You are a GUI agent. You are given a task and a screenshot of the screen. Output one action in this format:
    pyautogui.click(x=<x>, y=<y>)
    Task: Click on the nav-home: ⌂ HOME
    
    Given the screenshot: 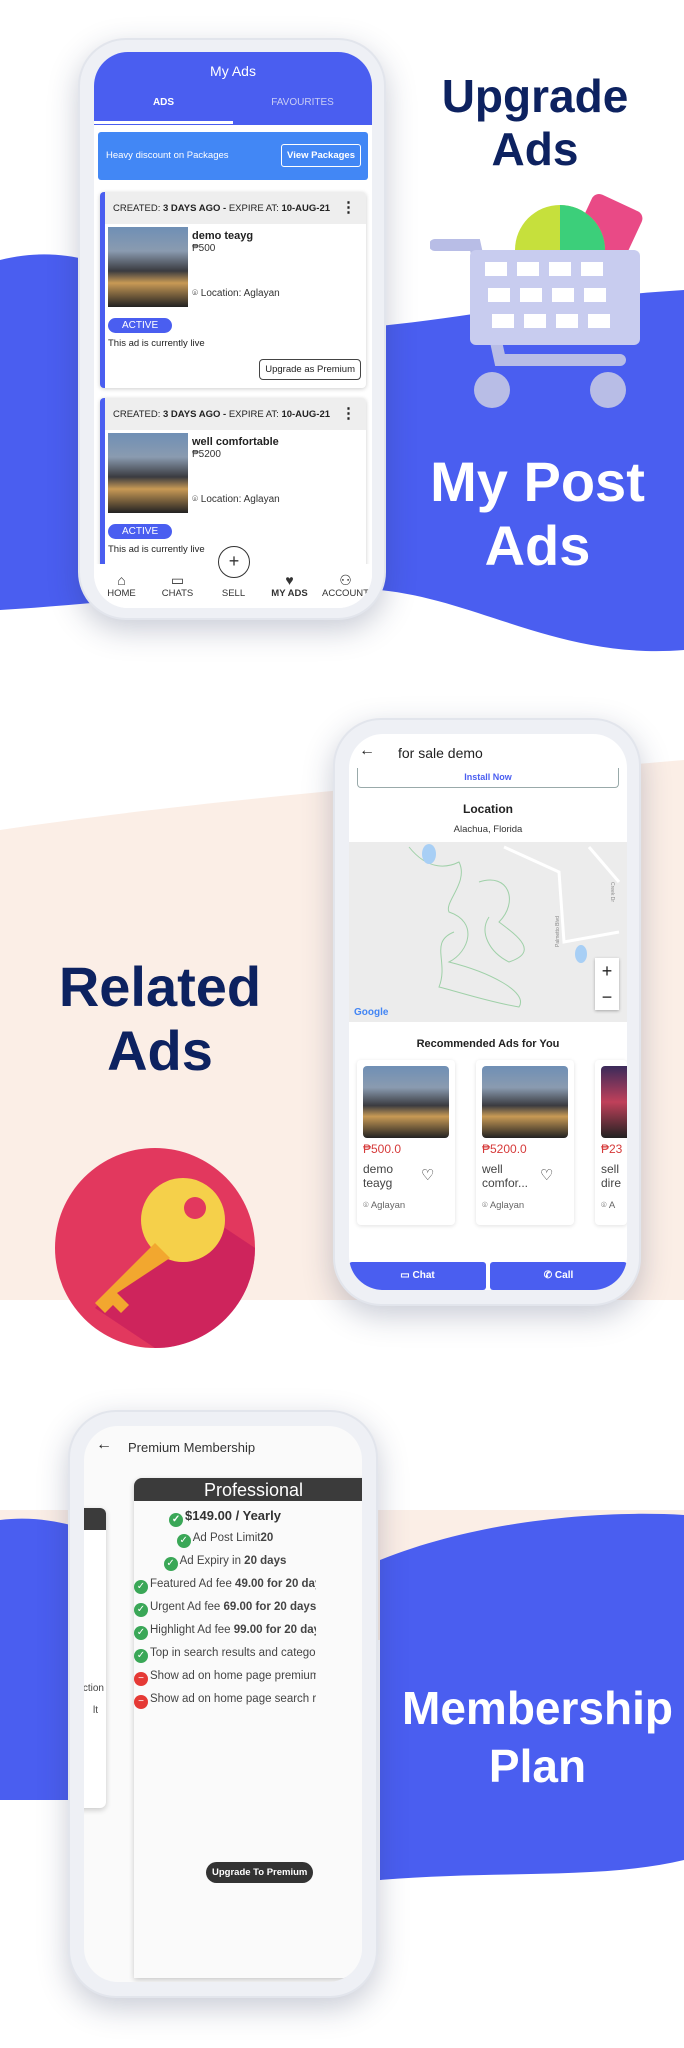 What is the action you would take?
    pyautogui.click(x=121, y=585)
    